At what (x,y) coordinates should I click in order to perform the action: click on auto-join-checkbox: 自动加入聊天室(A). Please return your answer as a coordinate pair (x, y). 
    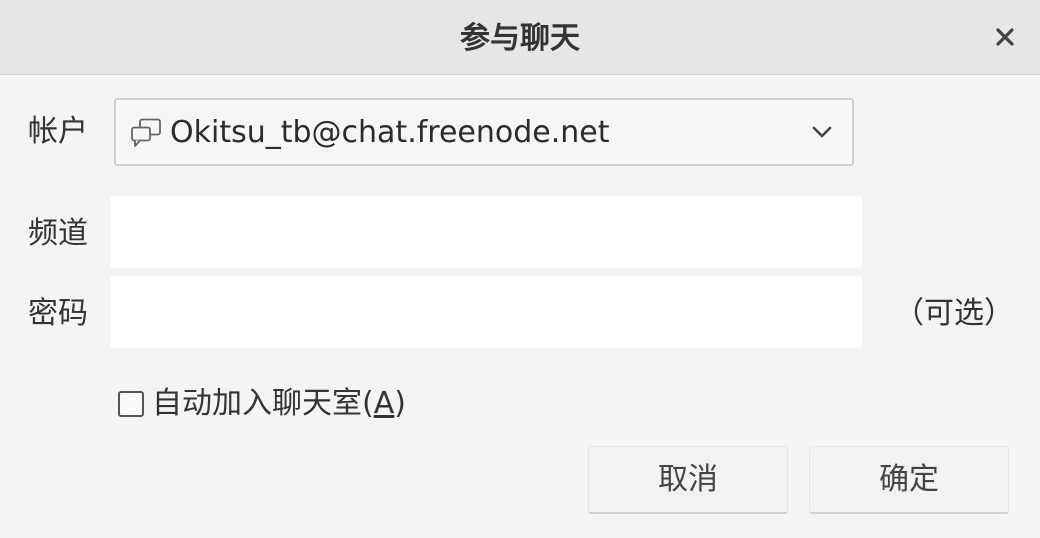
    Looking at the image, I should click on (262, 404).